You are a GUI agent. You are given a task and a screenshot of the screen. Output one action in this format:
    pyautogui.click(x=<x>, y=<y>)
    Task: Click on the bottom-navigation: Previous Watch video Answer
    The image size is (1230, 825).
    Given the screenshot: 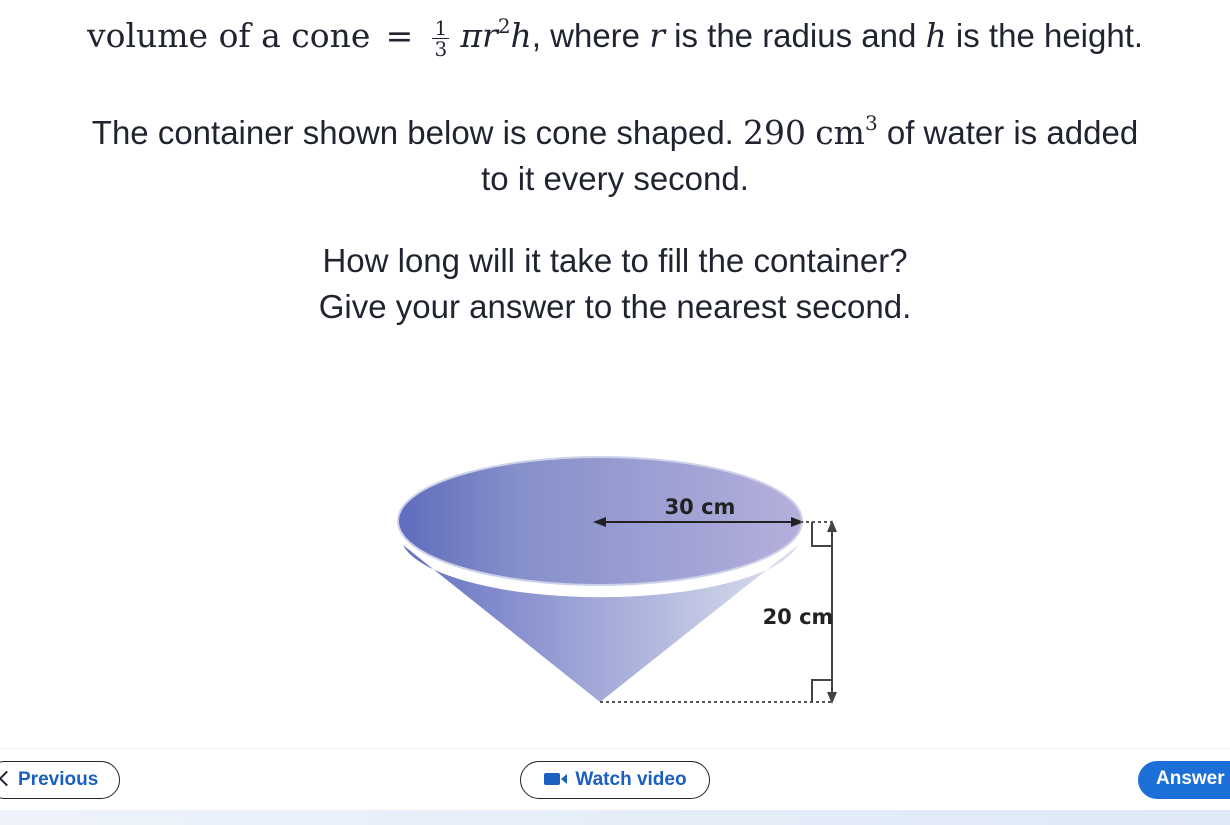 What is the action you would take?
    pyautogui.click(x=615, y=779)
    